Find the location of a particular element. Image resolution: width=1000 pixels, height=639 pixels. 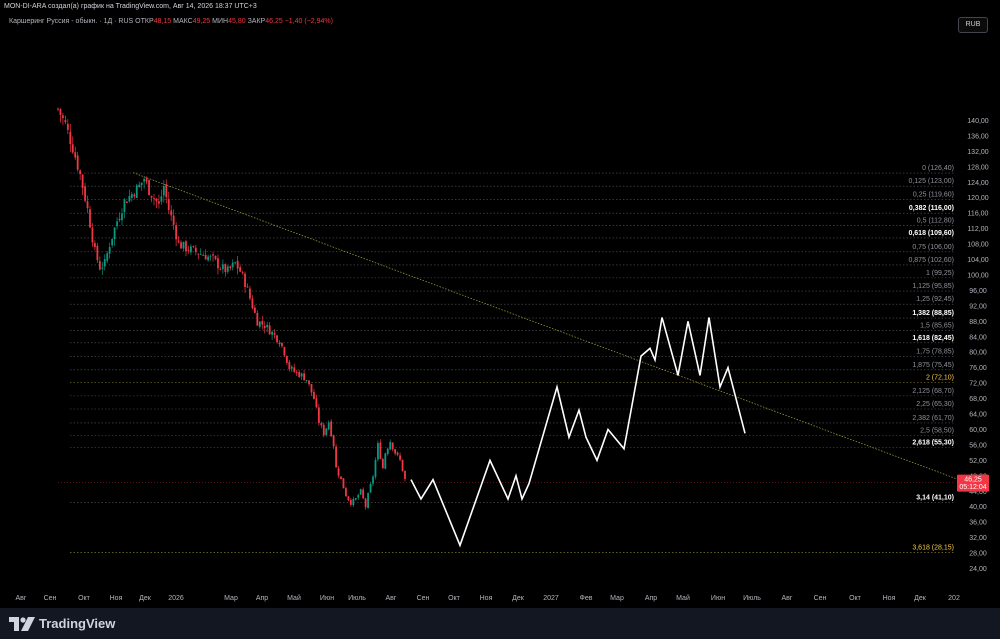

y-axis-tick: 68,00 is located at coordinates (978, 399).